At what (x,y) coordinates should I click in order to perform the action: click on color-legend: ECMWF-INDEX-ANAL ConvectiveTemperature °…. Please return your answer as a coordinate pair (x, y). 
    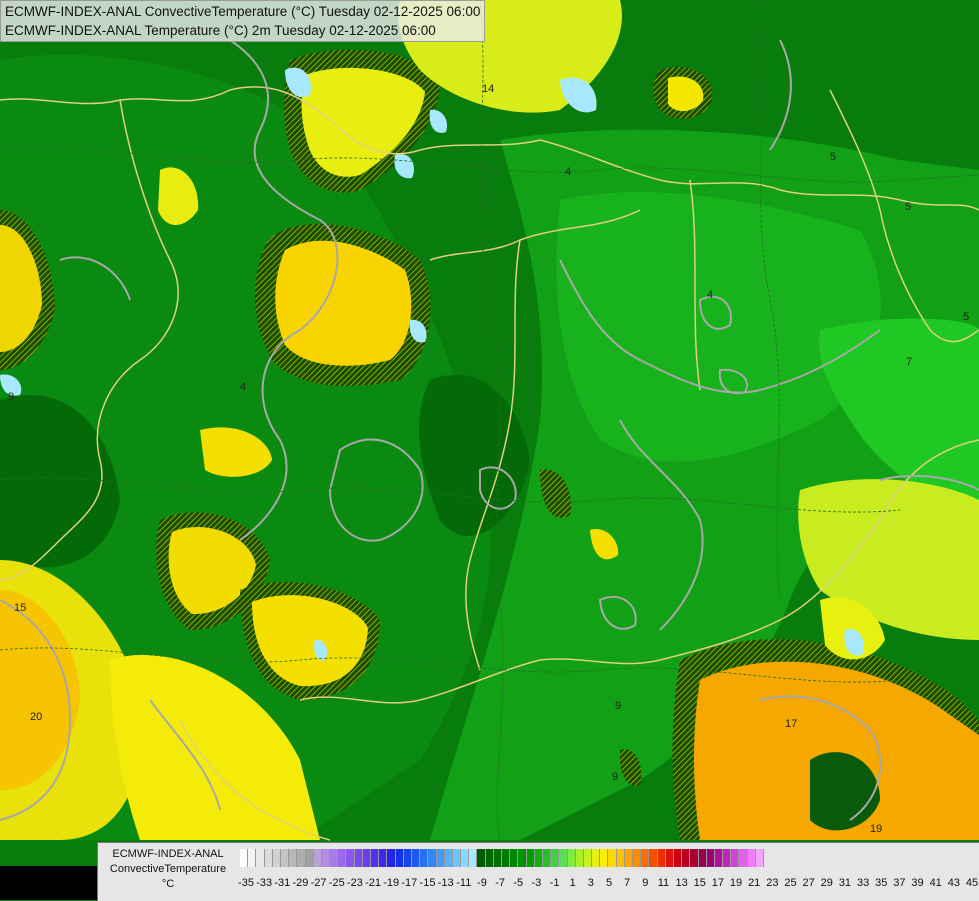
    Looking at the image, I should click on (538, 871).